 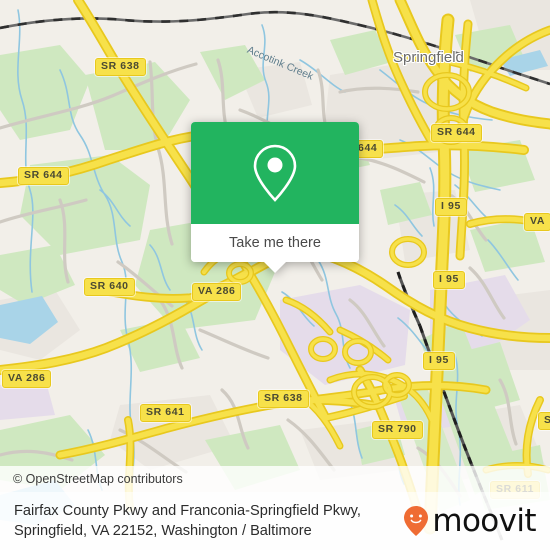 I want to click on moovit-logo: moovit, so click(x=476, y=521).